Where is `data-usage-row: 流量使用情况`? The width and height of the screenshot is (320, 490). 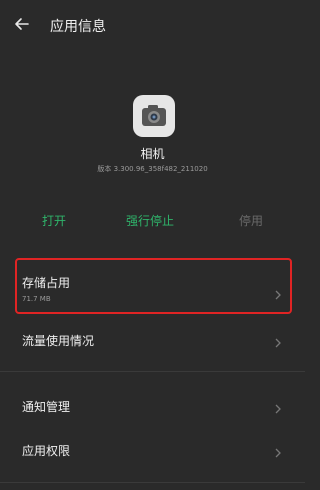 data-usage-row: 流量使用情况 is located at coordinates (152, 342).